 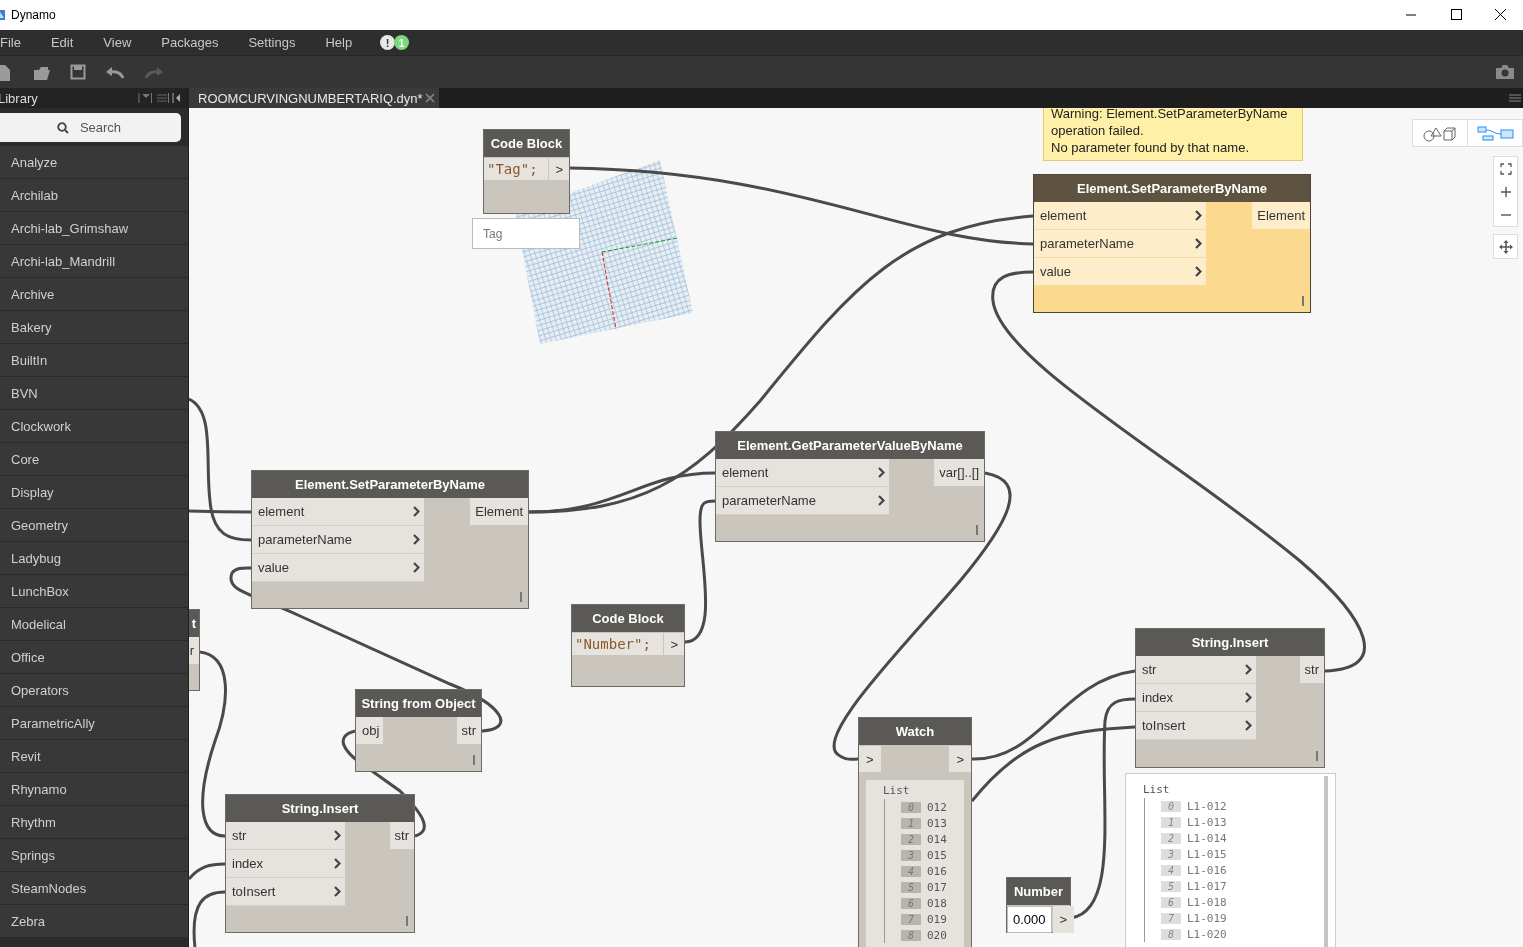 I want to click on node-title: Element.SetParameterByName, so click(x=390, y=484).